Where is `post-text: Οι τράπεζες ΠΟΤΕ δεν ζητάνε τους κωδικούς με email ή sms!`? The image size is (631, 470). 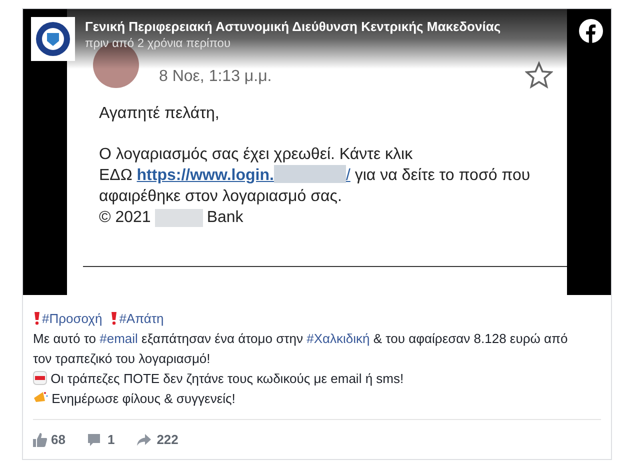 post-text: Οι τράπεζες ΠΟΤΕ δεν ζητάνε τους κωδικούς με email ή sms! is located at coordinates (307, 379).